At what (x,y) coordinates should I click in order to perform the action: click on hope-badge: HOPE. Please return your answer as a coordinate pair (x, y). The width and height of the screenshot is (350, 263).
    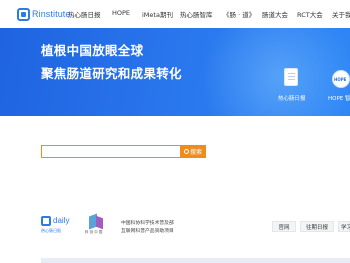
    Looking at the image, I should click on (340, 79).